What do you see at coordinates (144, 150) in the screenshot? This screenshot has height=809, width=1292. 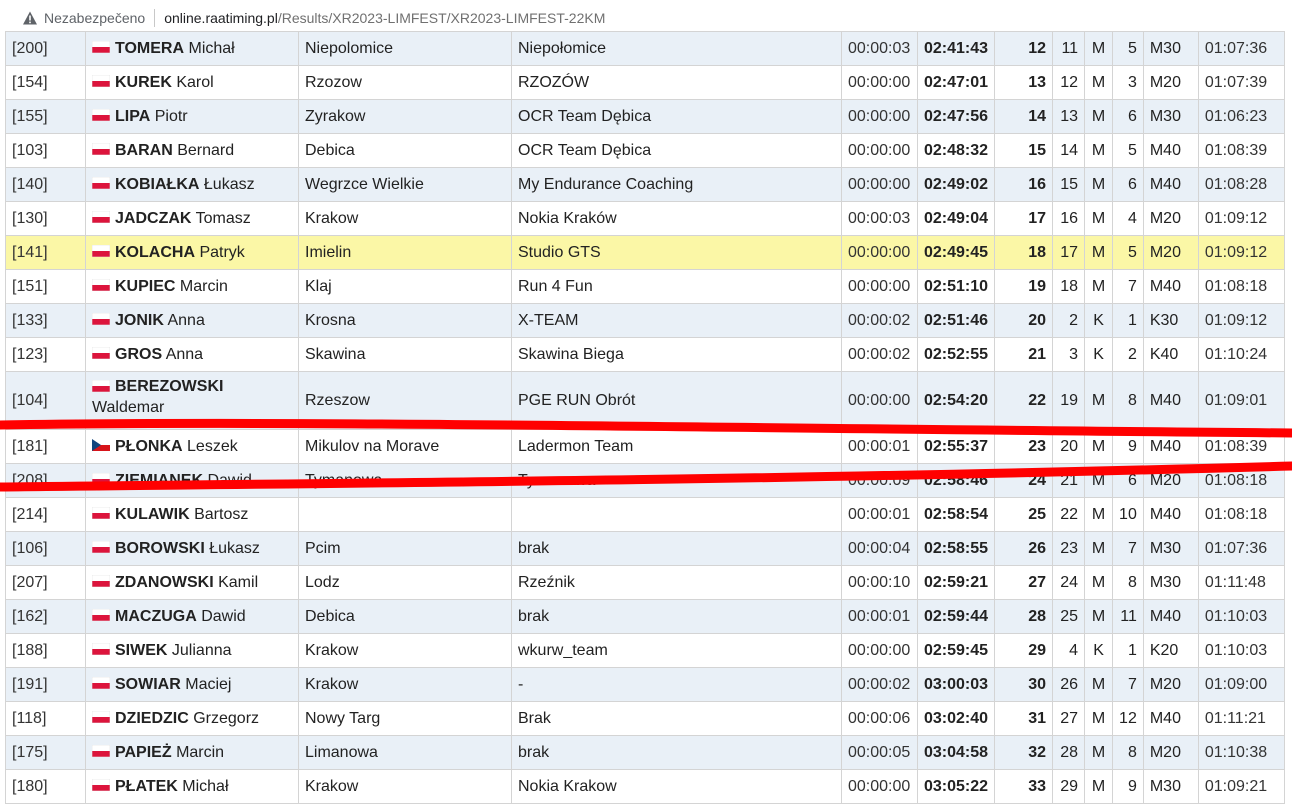 I see `runner-surname: BARAN` at bounding box center [144, 150].